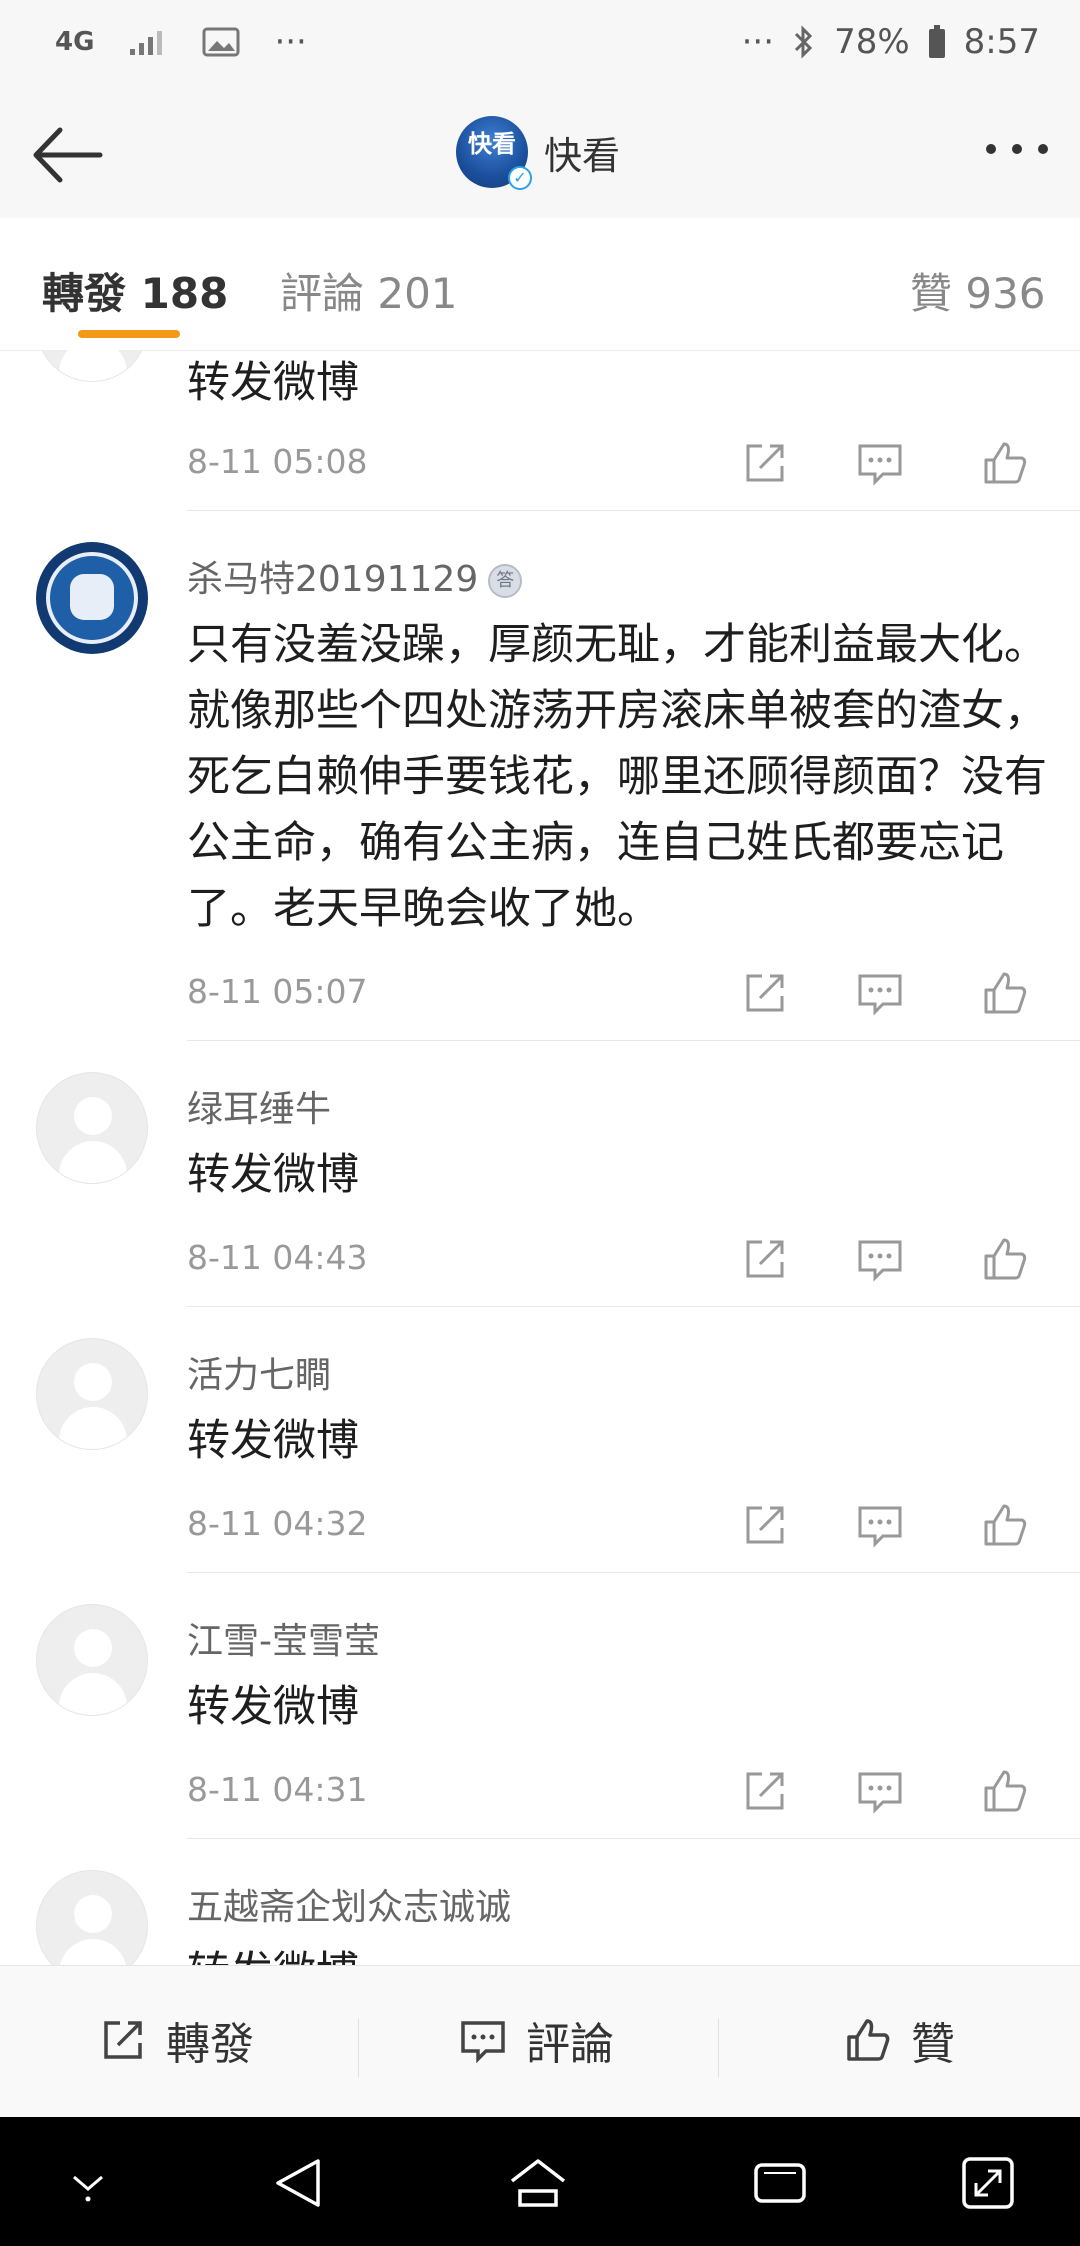 This screenshot has height=2246, width=1080. What do you see at coordinates (899, 2040) in the screenshot?
I see `like-button: 贊` at bounding box center [899, 2040].